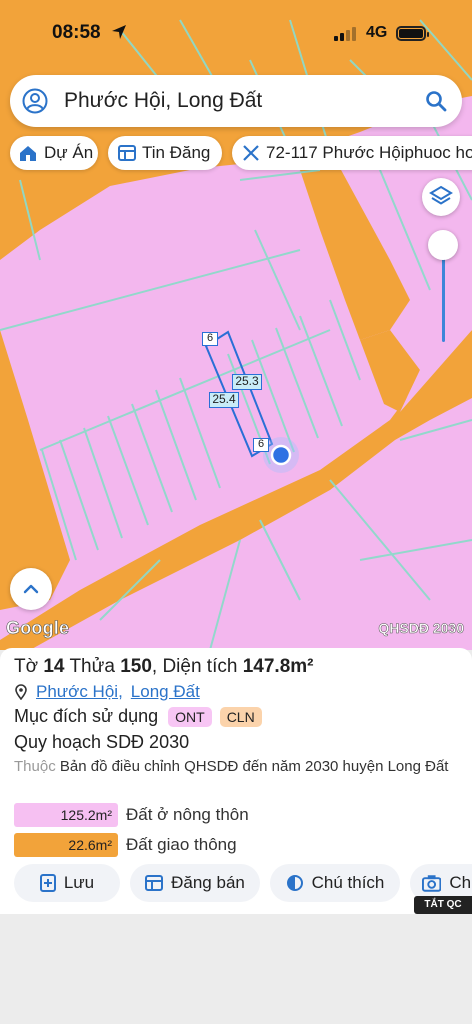  Describe the element at coordinates (443, 905) in the screenshot. I see `hide-ads-badge: TẮT QC` at that location.